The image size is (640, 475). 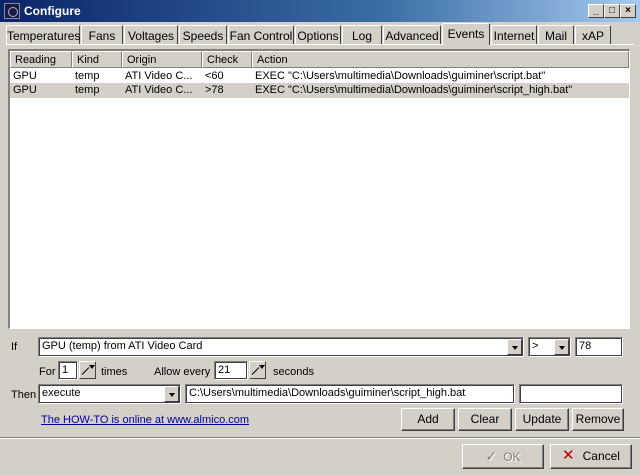 What do you see at coordinates (320, 438) in the screenshot?
I see `footer-divider` at bounding box center [320, 438].